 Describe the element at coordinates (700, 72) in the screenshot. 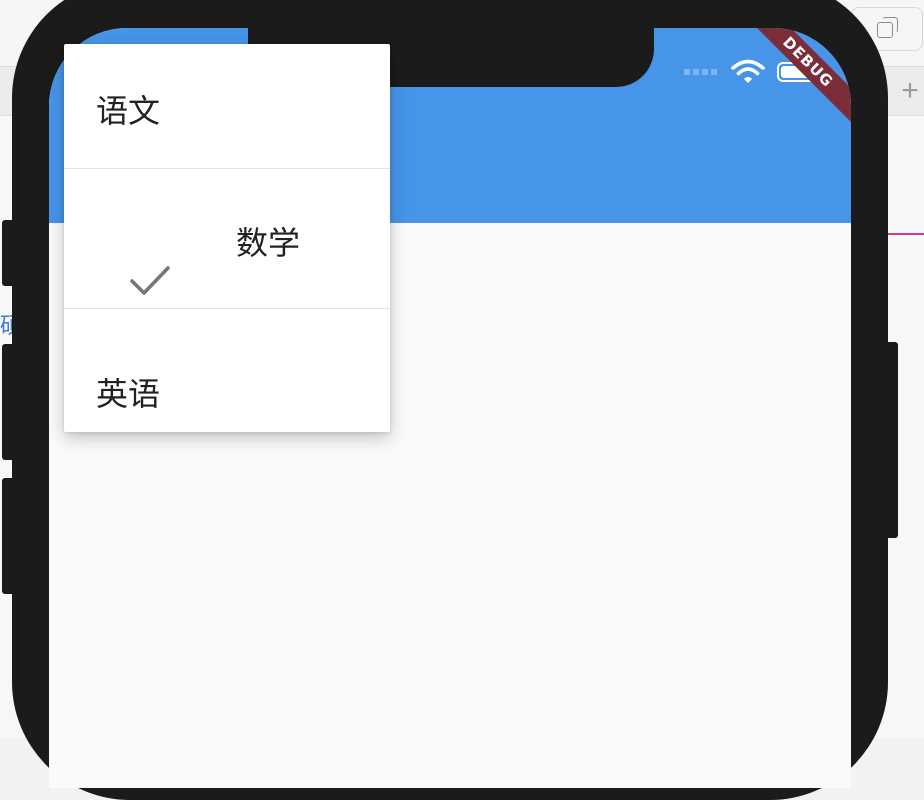

I see `signal-icon` at that location.